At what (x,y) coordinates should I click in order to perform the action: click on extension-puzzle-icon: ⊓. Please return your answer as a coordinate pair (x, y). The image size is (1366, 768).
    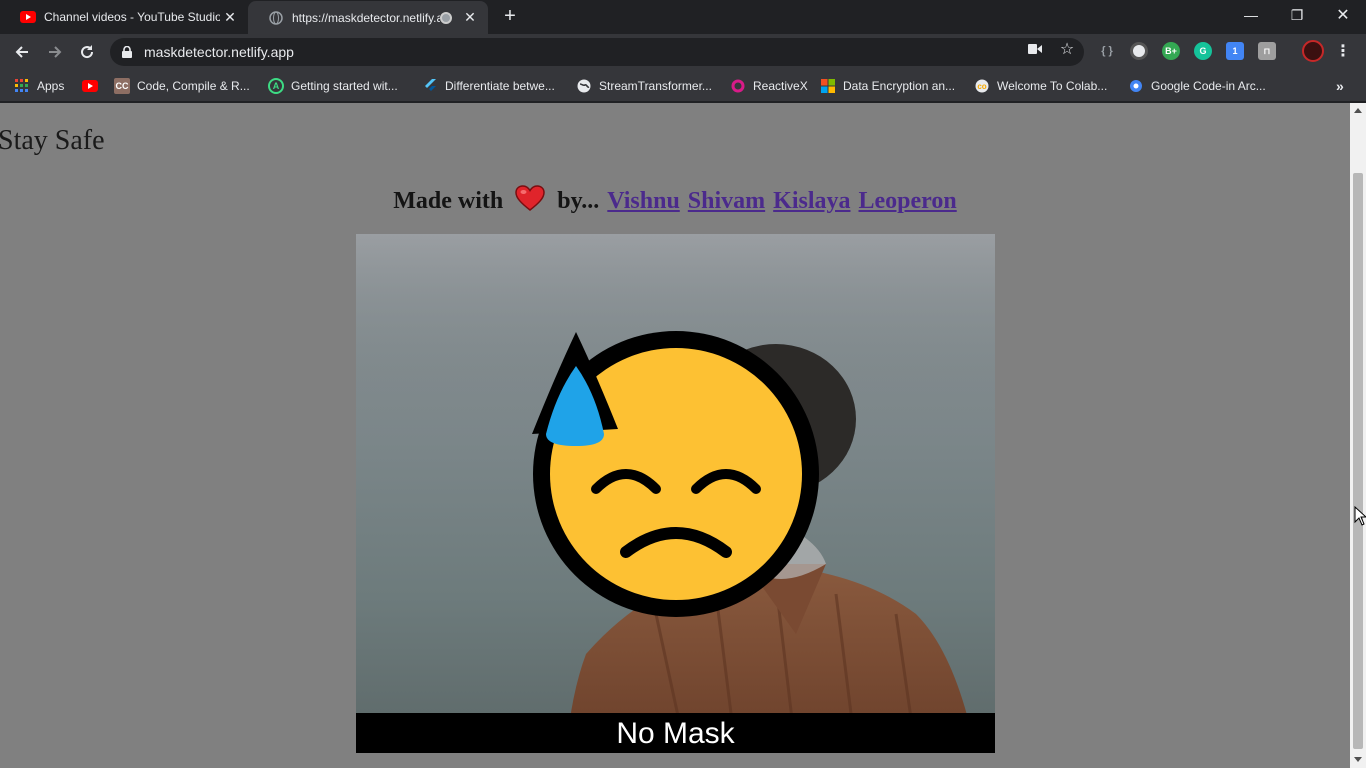
    Looking at the image, I should click on (1267, 51).